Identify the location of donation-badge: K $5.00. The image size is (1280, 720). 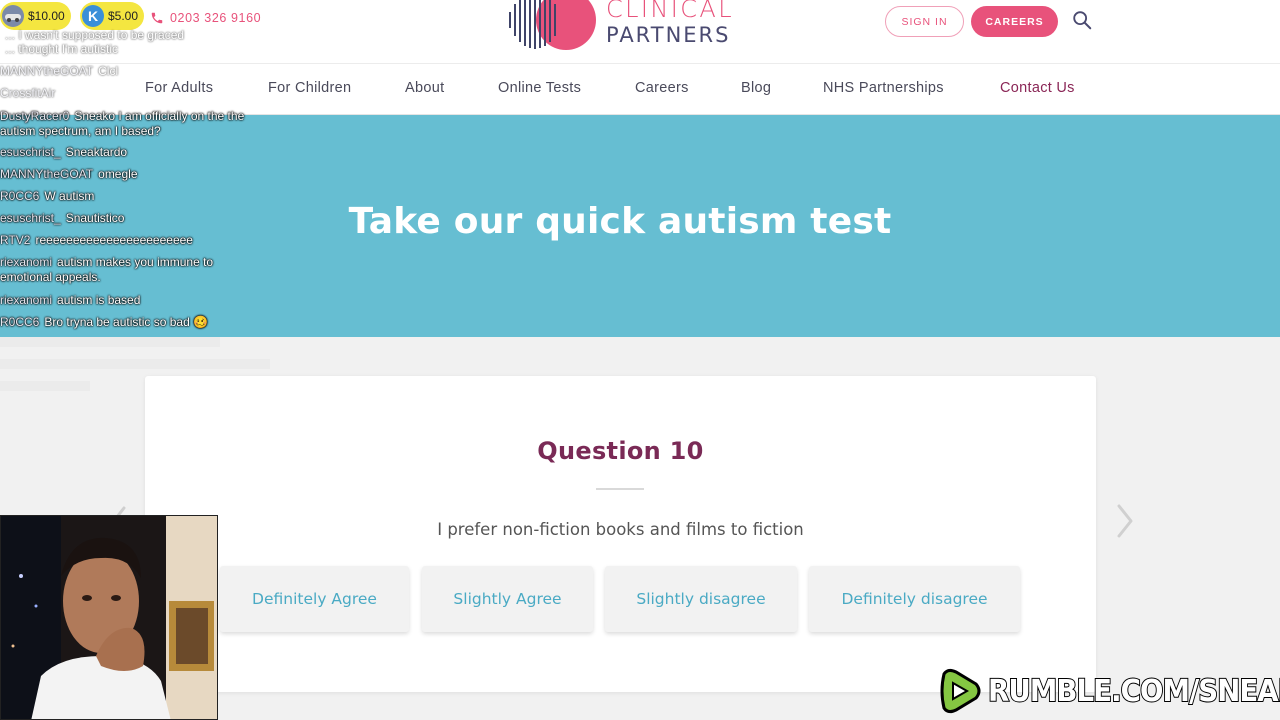
(112, 16).